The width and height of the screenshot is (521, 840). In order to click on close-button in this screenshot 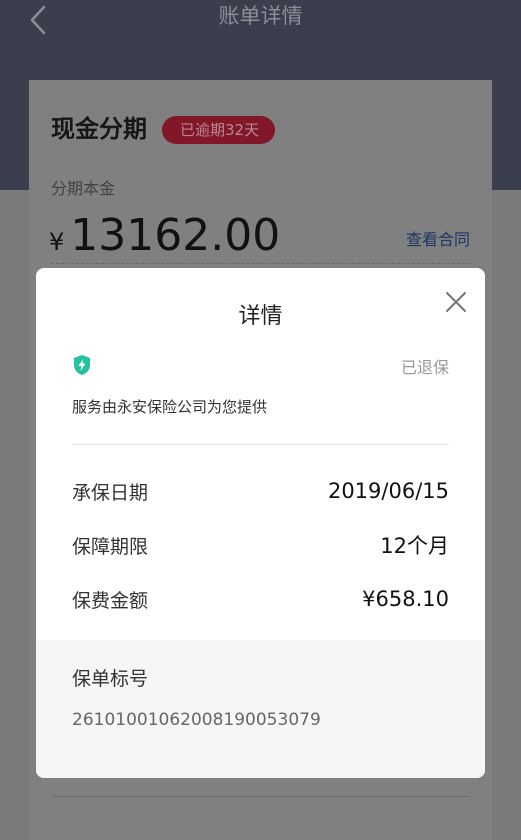, I will do `click(456, 302)`.